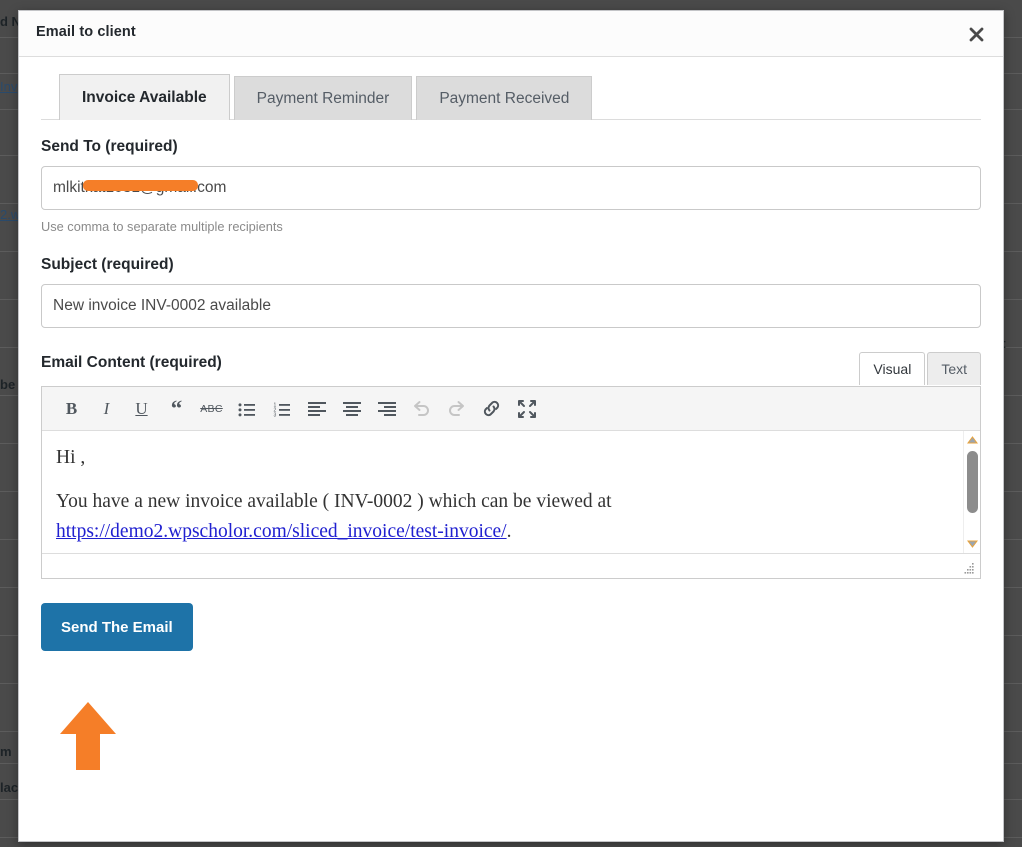 This screenshot has width=1022, height=847. I want to click on editor-tab-visual: Visual, so click(892, 368).